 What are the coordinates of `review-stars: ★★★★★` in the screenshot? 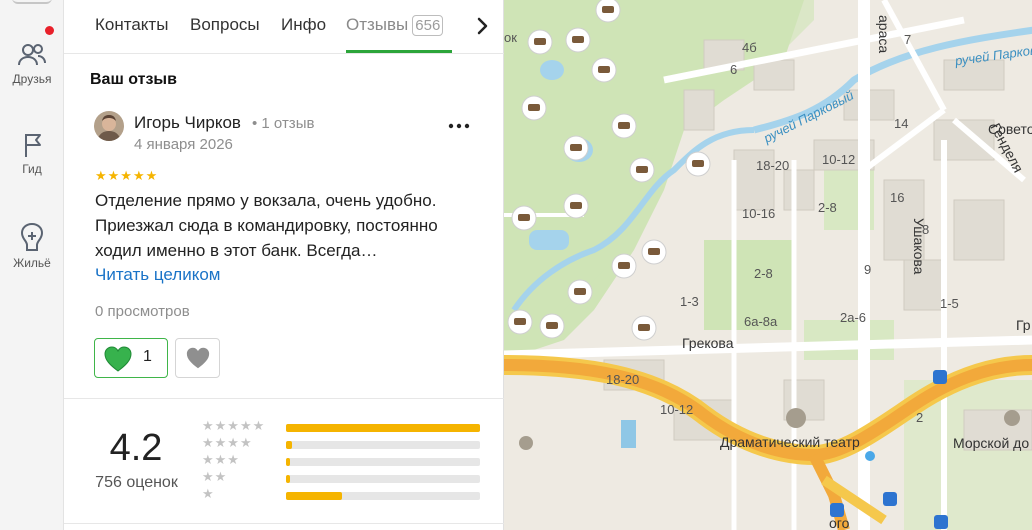 It's located at (127, 175).